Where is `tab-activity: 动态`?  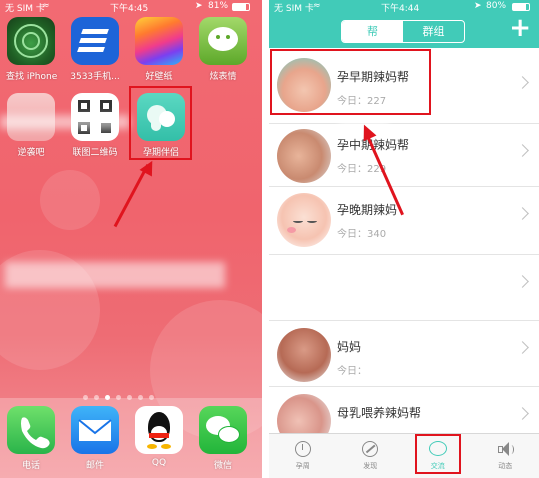
tab-activity: 动态 is located at coordinates (505, 456).